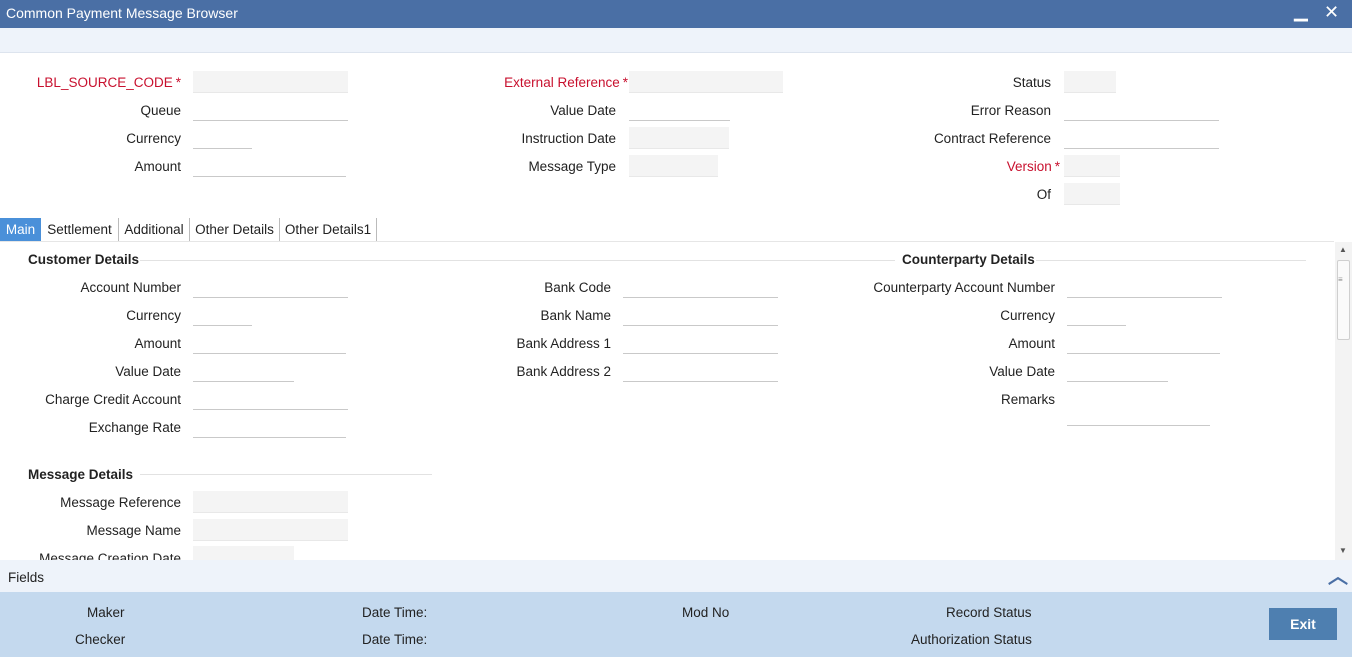 Image resolution: width=1352 pixels, height=657 pixels. What do you see at coordinates (1343, 401) in the screenshot?
I see `content-scrollbar: ▲ ≡ ▼` at bounding box center [1343, 401].